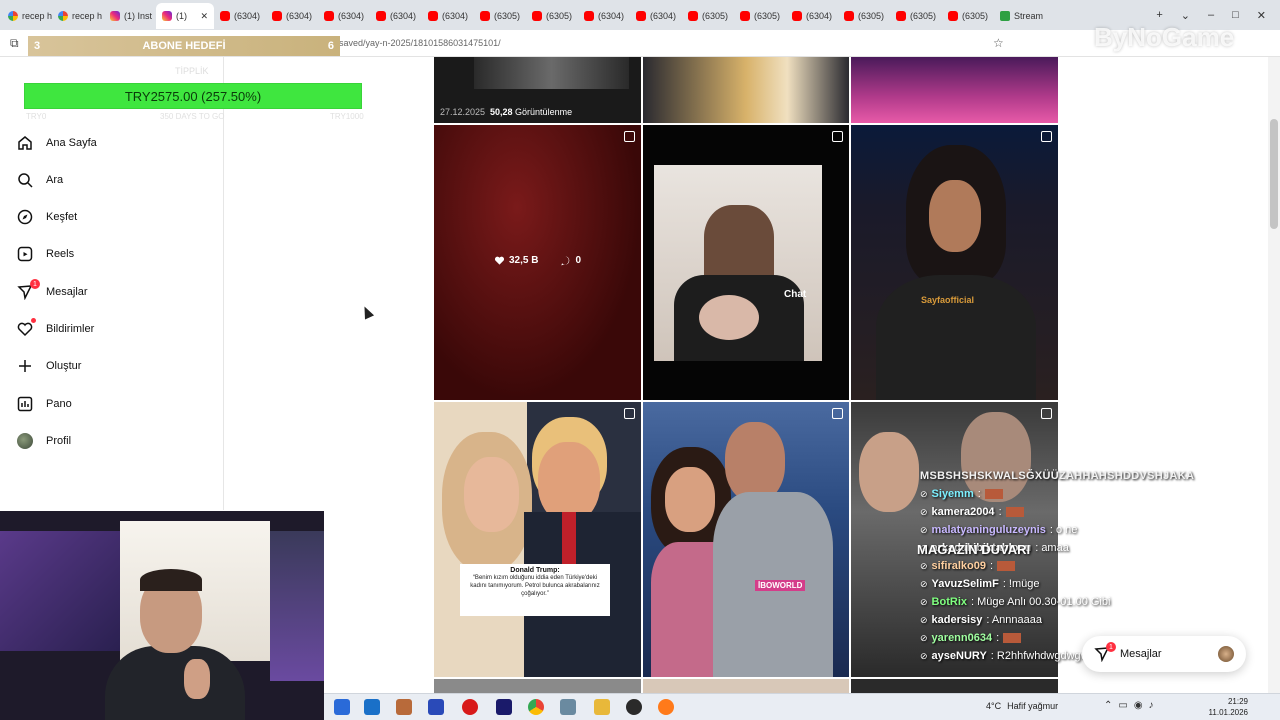 The height and width of the screenshot is (720, 1280). I want to click on opera-icon, so click(470, 707).